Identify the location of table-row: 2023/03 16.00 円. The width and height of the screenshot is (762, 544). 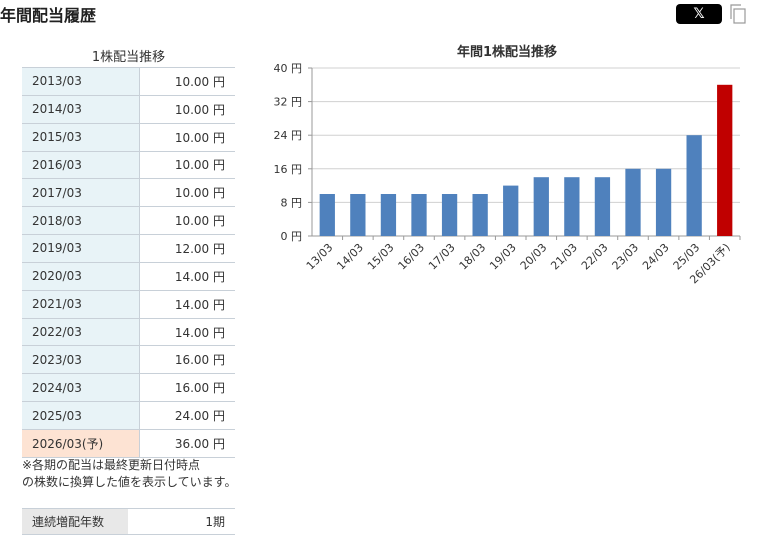
(128, 360).